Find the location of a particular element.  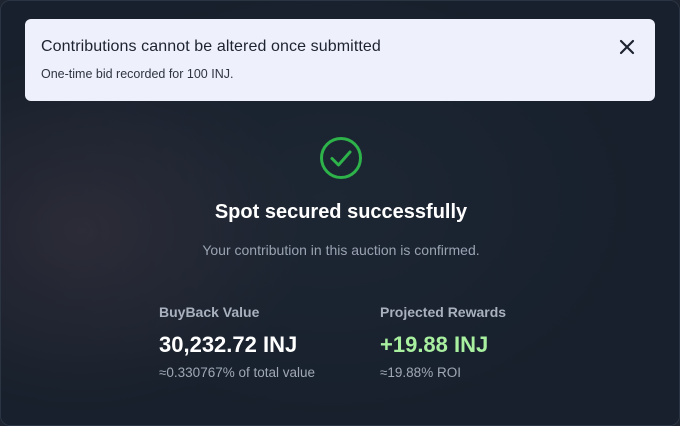

rewards-value: +19.88 INJ is located at coordinates (434, 344).